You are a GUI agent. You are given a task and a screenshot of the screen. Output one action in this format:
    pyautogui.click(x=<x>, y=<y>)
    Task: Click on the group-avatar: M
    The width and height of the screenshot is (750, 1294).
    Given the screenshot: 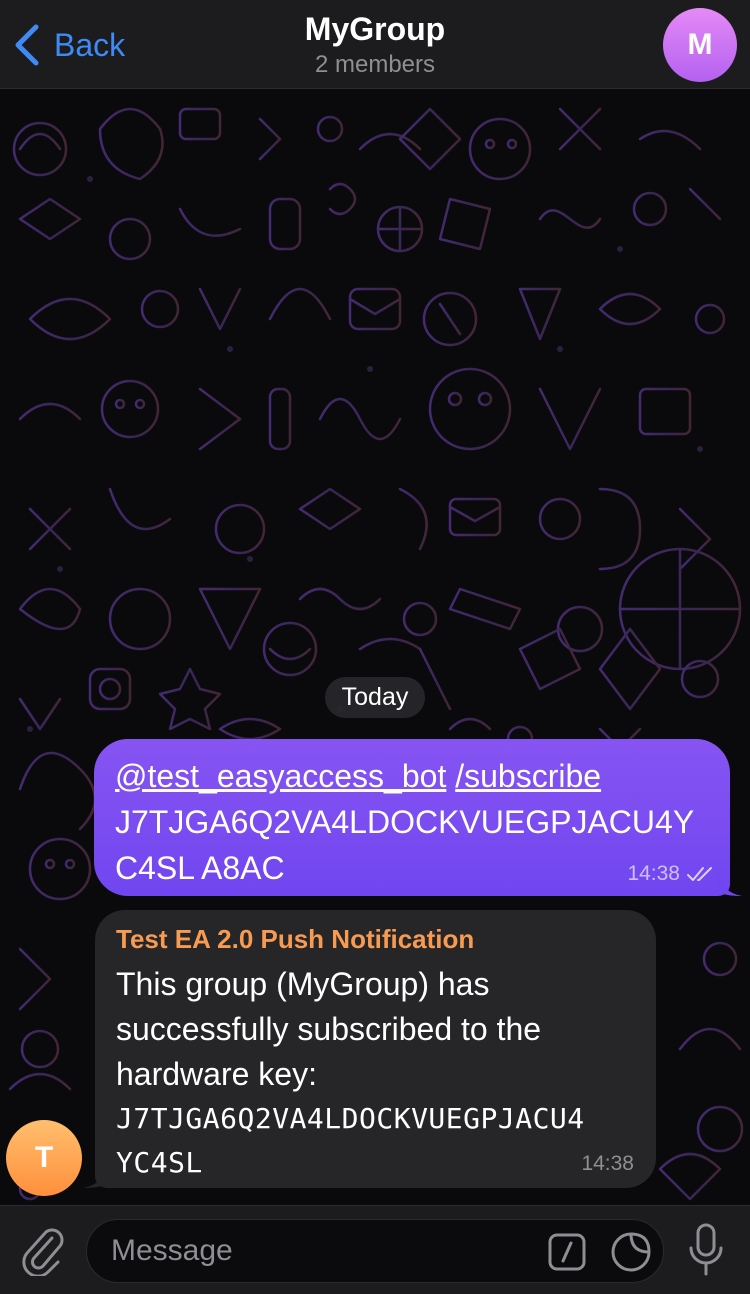 What is the action you would take?
    pyautogui.click(x=700, y=45)
    